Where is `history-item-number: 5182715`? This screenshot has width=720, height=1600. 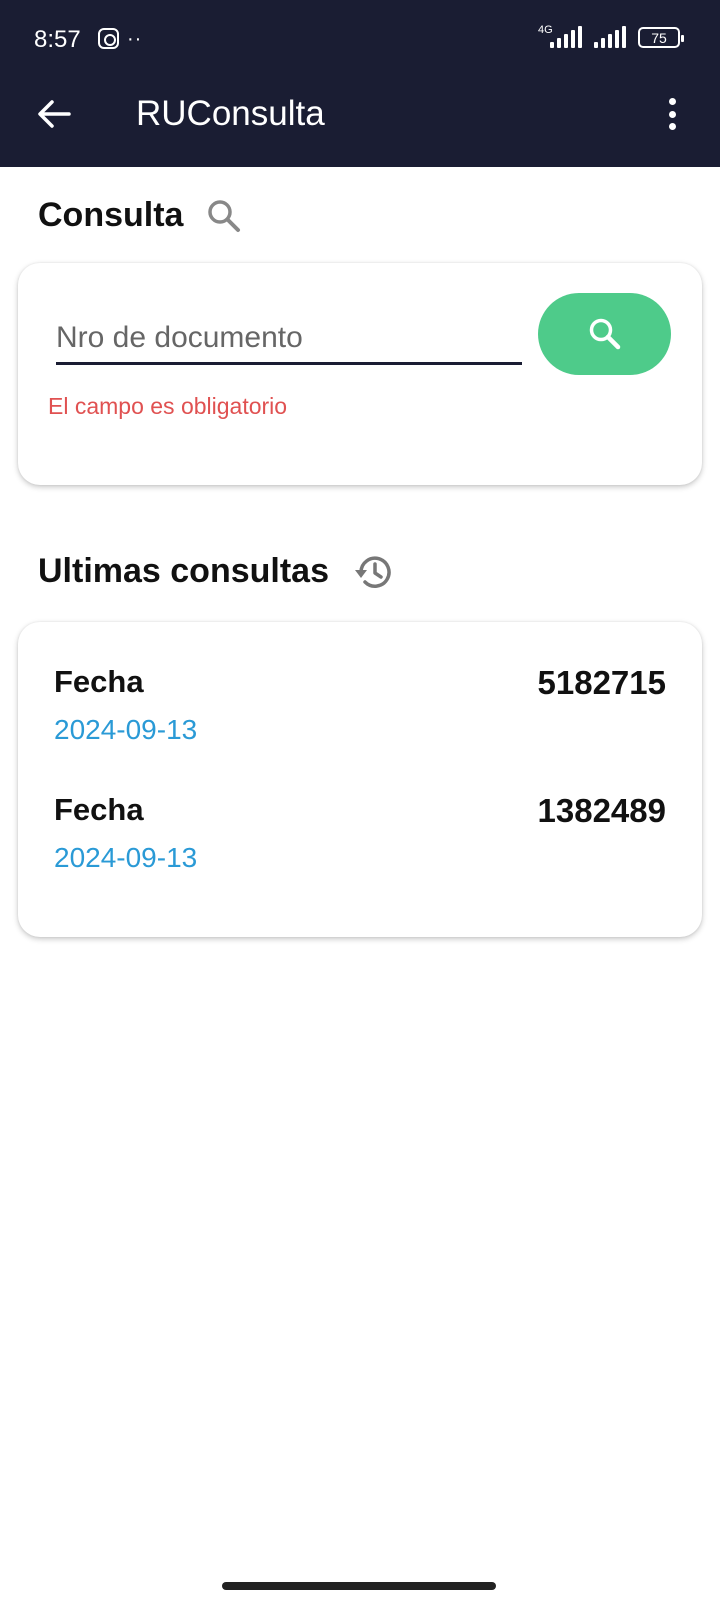 history-item-number: 5182715 is located at coordinates (601, 682).